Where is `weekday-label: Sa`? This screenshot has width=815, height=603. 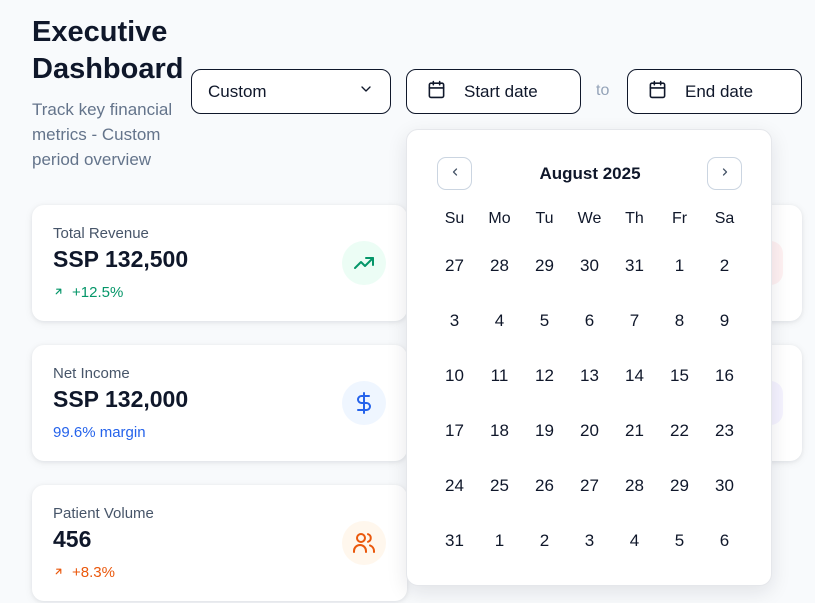
weekday-label: Sa is located at coordinates (724, 218).